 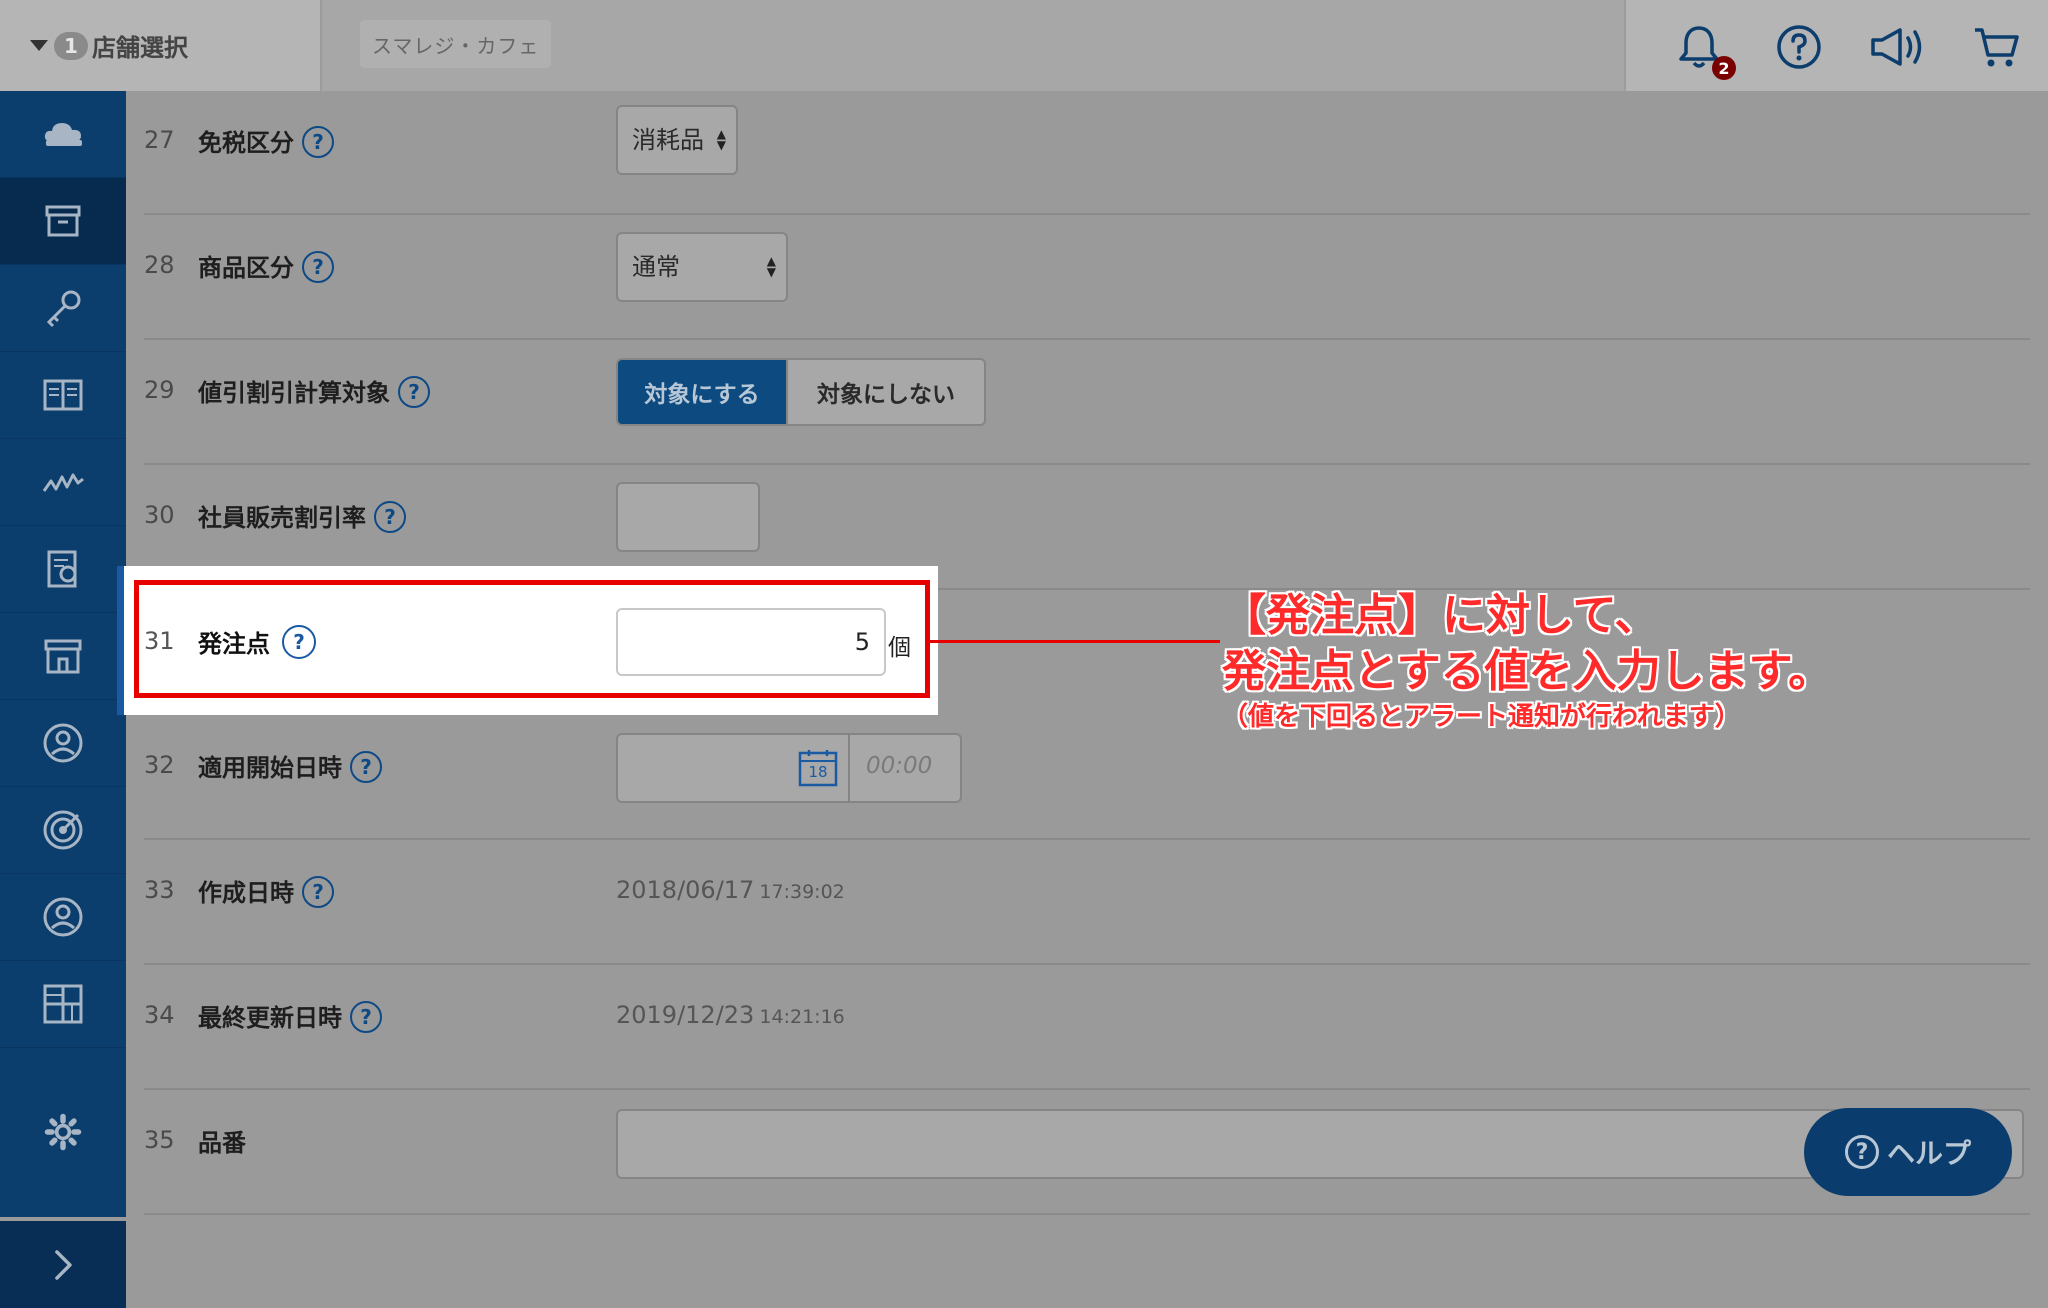 What do you see at coordinates (1527, 671) in the screenshot?
I see `annotation-line-2: 発注点とする値を入力します。` at bounding box center [1527, 671].